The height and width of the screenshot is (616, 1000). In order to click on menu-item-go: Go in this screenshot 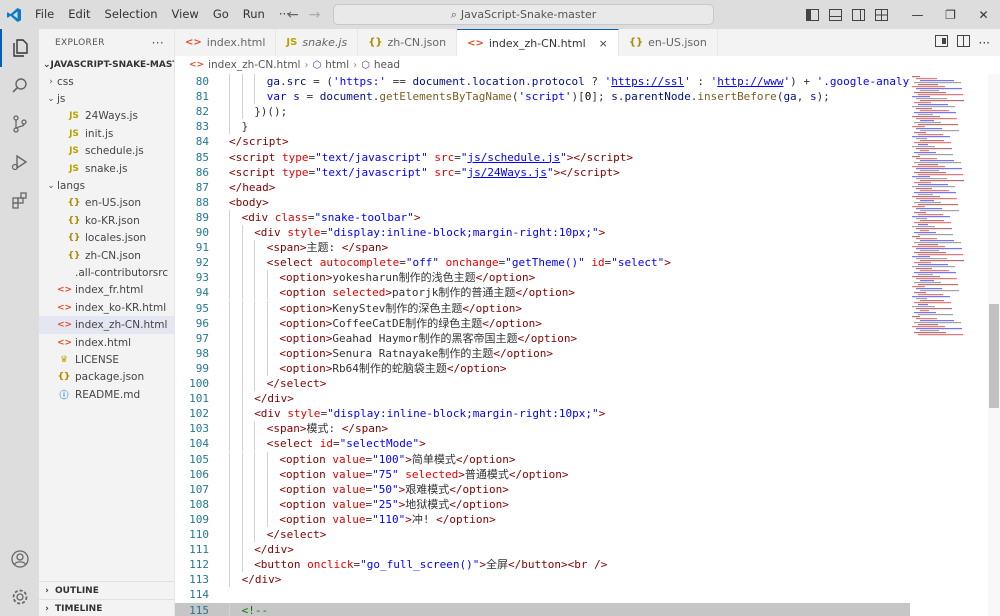, I will do `click(221, 14)`.